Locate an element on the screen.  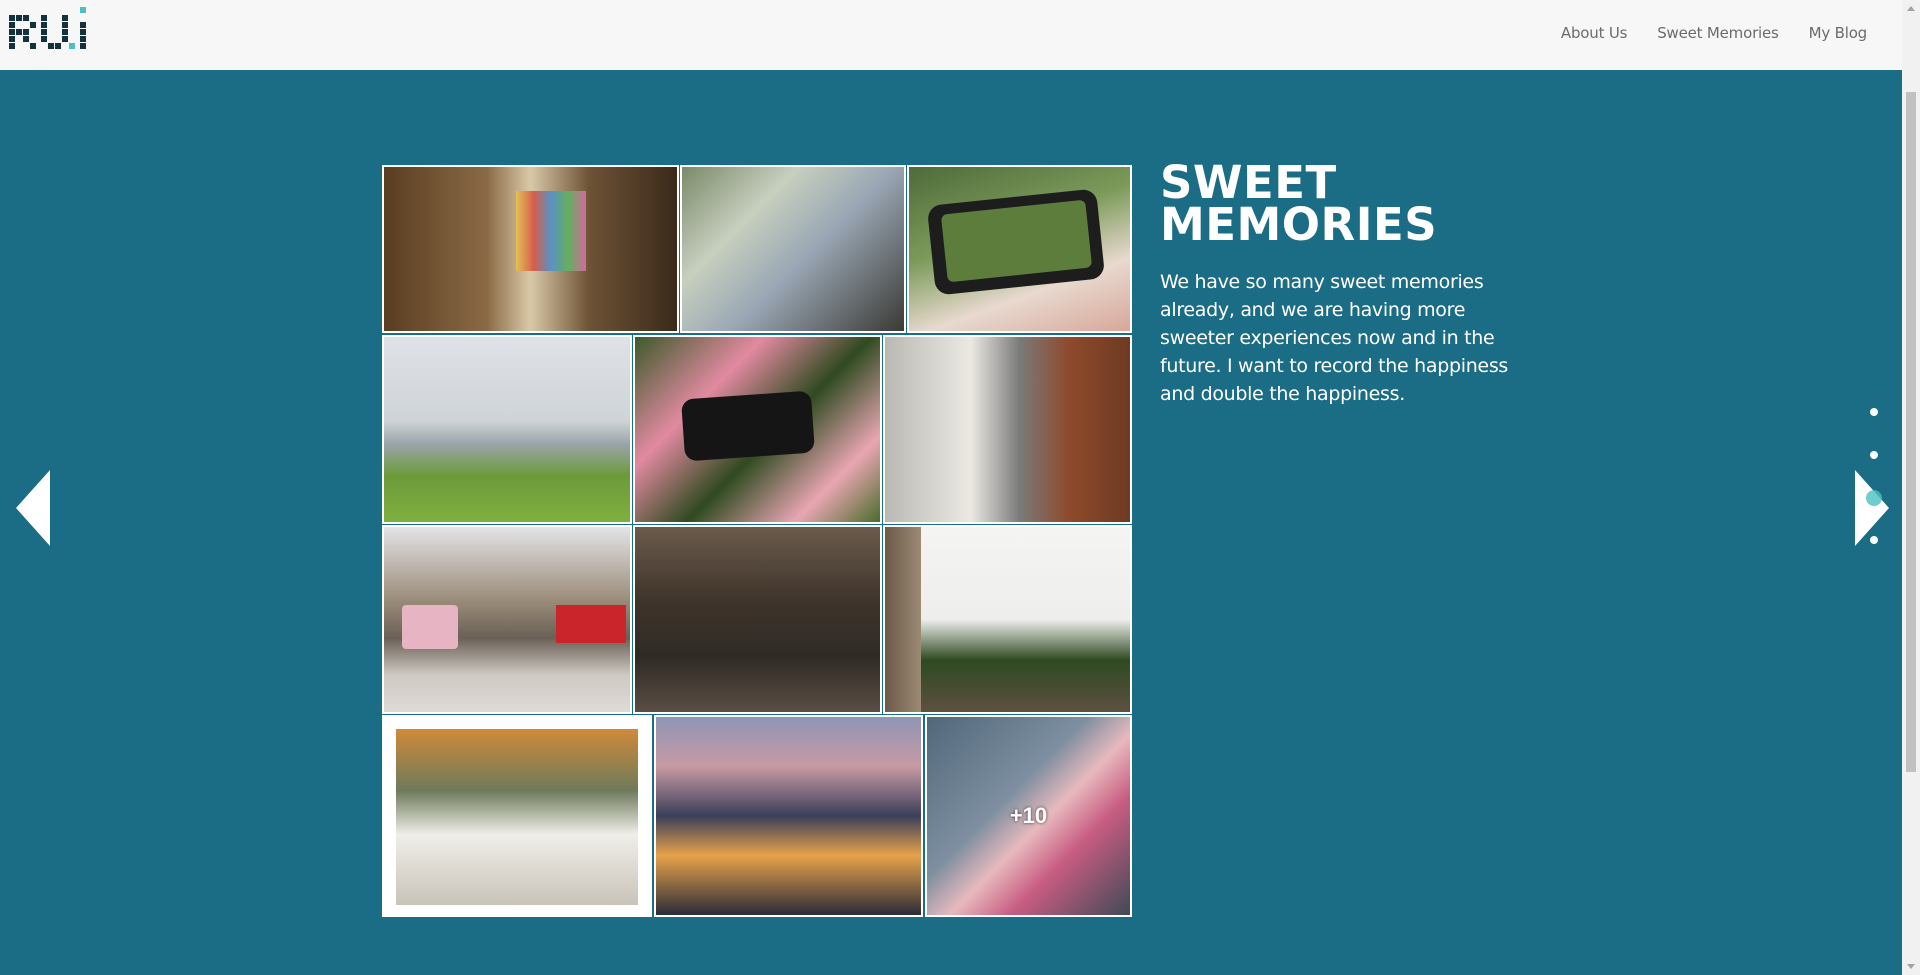
main-nav: About Us Sweet Memories My Blog is located at coordinates (1714, 33).